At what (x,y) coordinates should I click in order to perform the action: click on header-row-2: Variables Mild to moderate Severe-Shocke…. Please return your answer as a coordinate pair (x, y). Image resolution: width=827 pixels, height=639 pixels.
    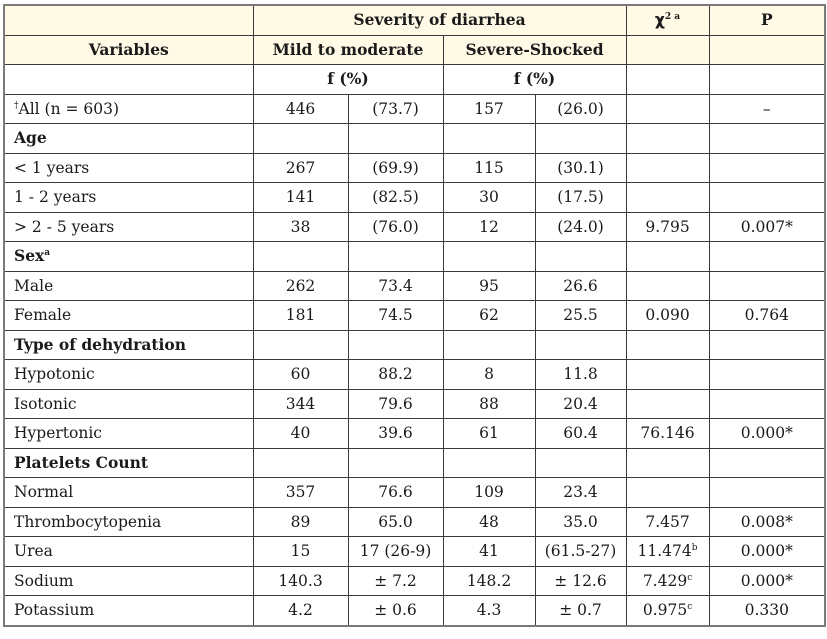
    Looking at the image, I should click on (414, 49).